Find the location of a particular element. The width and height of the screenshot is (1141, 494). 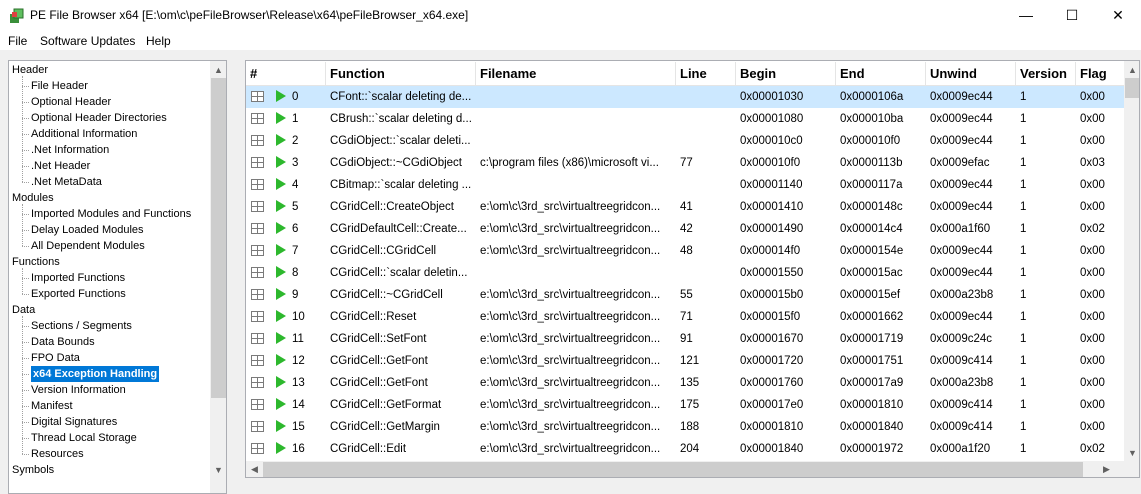

tree-item: Additional Information is located at coordinates (84, 134).